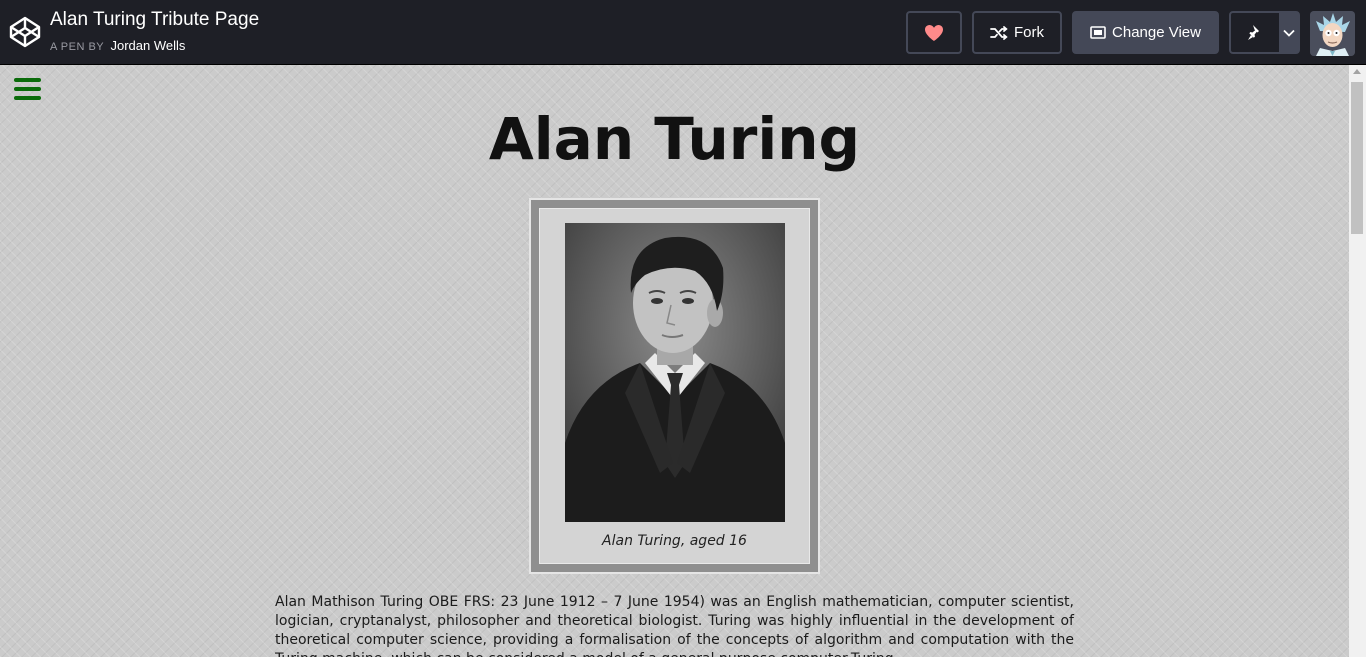  I want to click on vertical-scrollbar, so click(1357, 361).